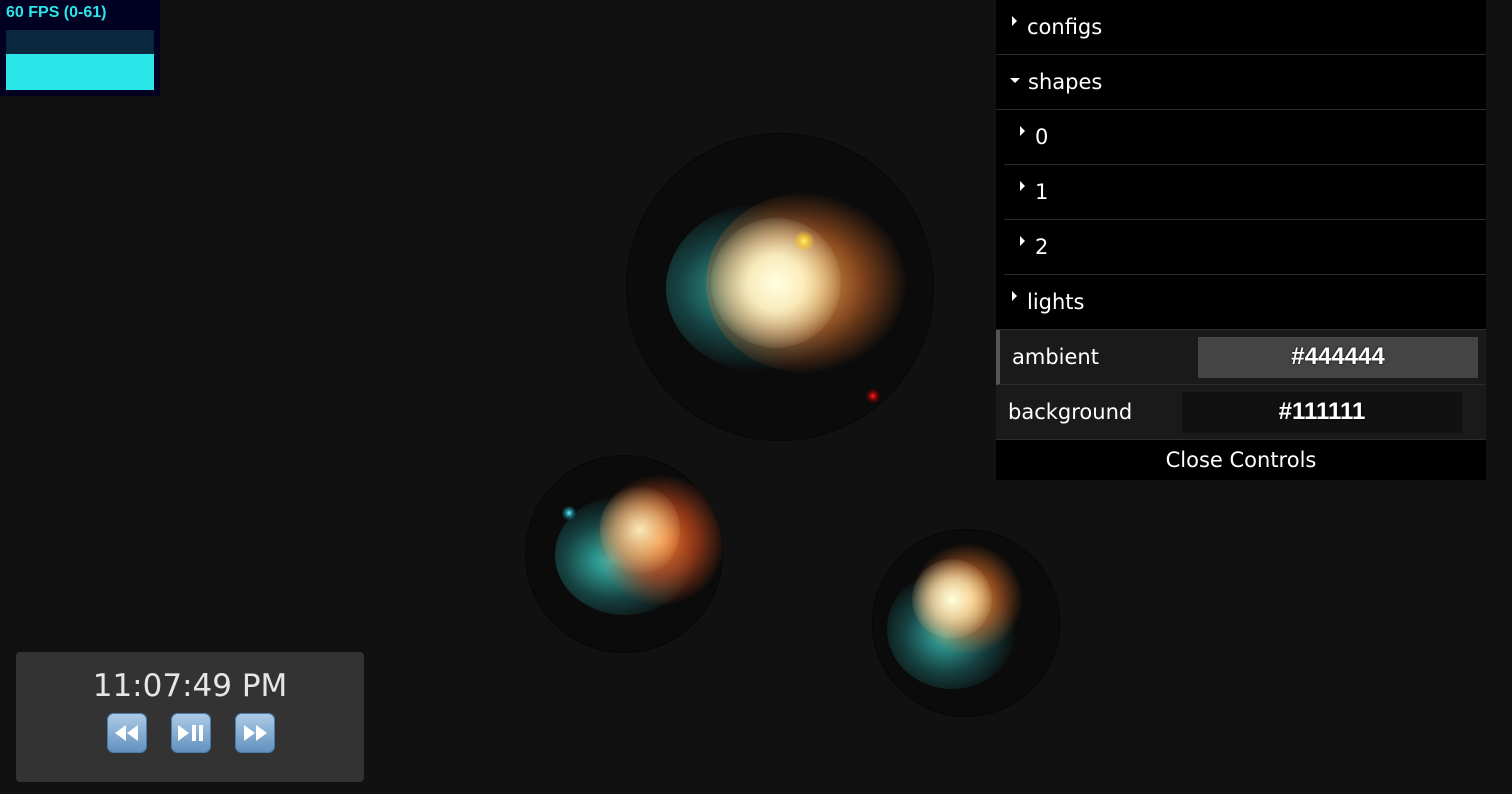 The height and width of the screenshot is (794, 1512). I want to click on close-controls-button: Close Controls, so click(1241, 460).